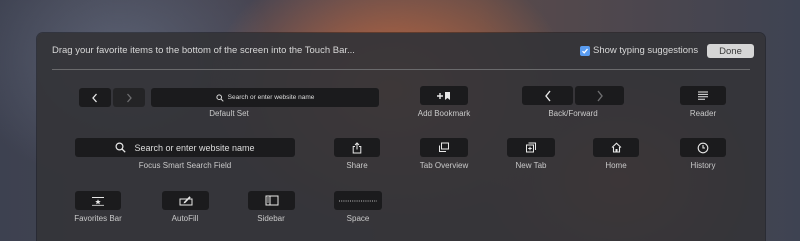 This screenshot has height=241, width=800. I want to click on search-key: Search or enter website name, so click(265, 97).